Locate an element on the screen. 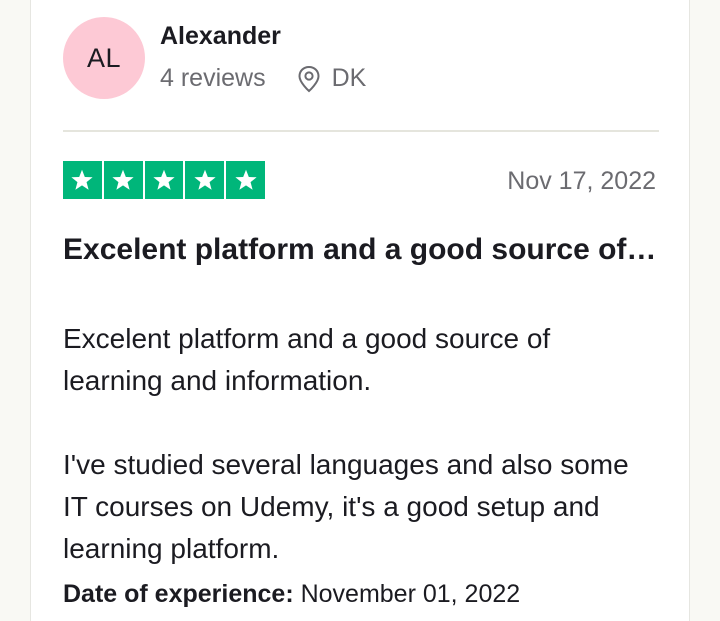 Image resolution: width=720 pixels, height=621 pixels. review-date: Nov 17, 2022 is located at coordinates (581, 181).